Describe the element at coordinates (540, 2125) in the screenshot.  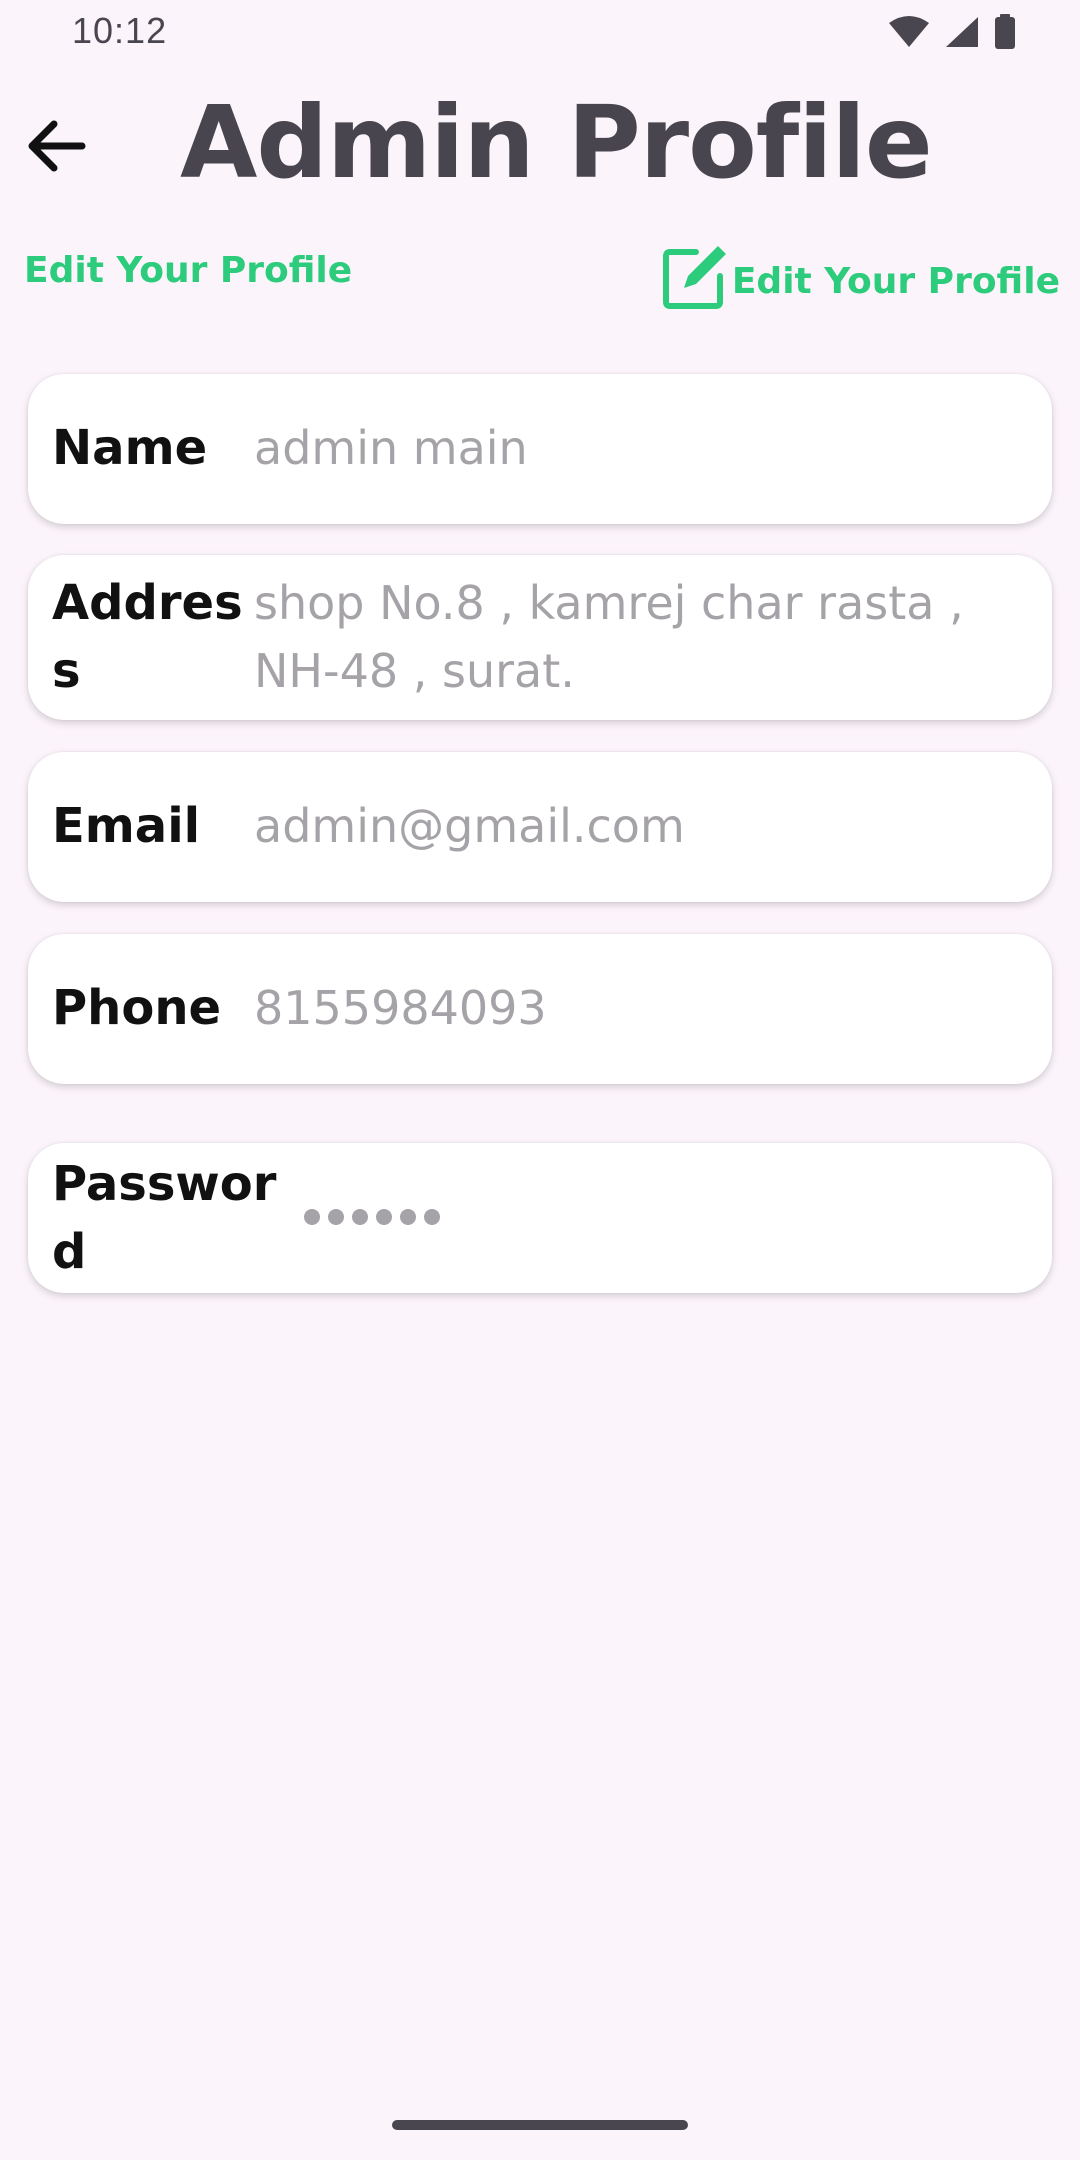
I see `home-indicator` at that location.